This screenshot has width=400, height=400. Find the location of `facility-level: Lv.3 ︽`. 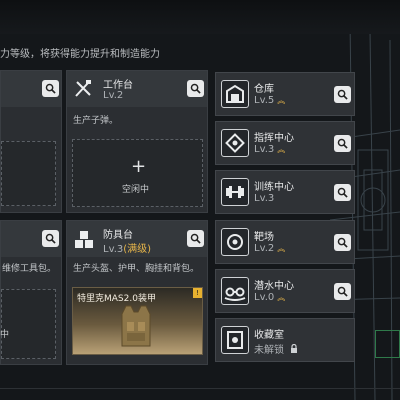

facility-level: Lv.3 ︽ is located at coordinates (269, 149).